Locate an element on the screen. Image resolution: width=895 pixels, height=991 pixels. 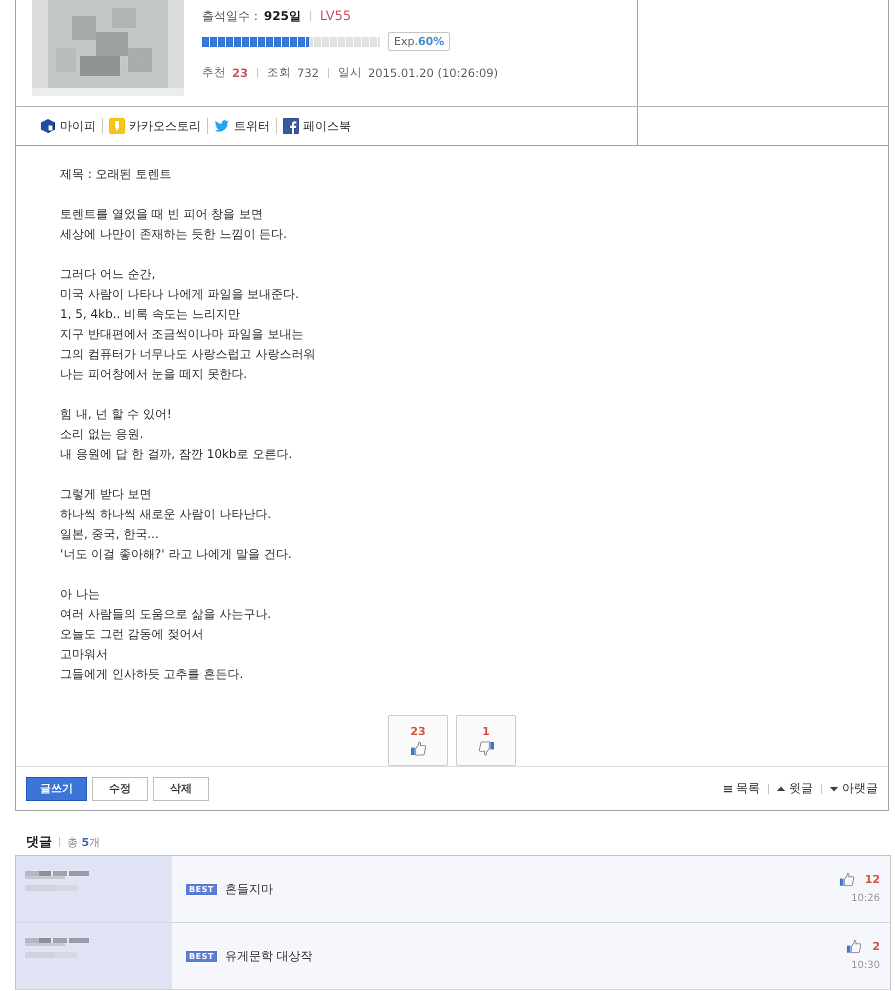
triangle-up-icon is located at coordinates (781, 788).